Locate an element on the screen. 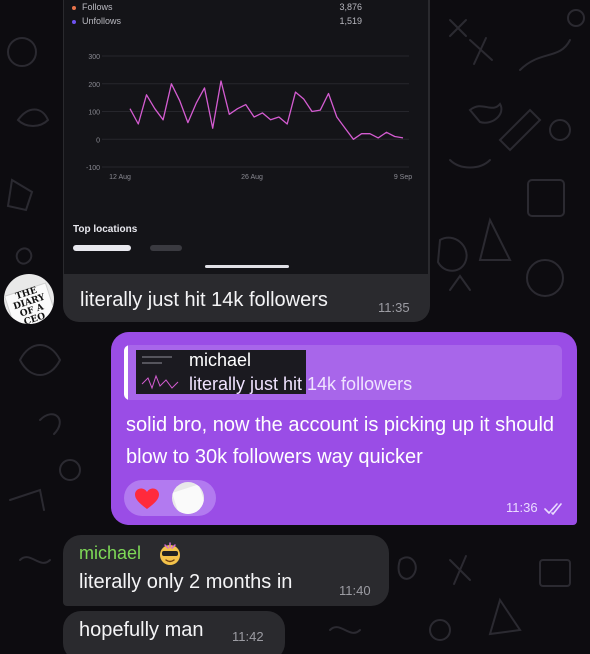 Image resolution: width=590 pixels, height=654 pixels. x-tick-label: 26 Aug is located at coordinates (252, 177).